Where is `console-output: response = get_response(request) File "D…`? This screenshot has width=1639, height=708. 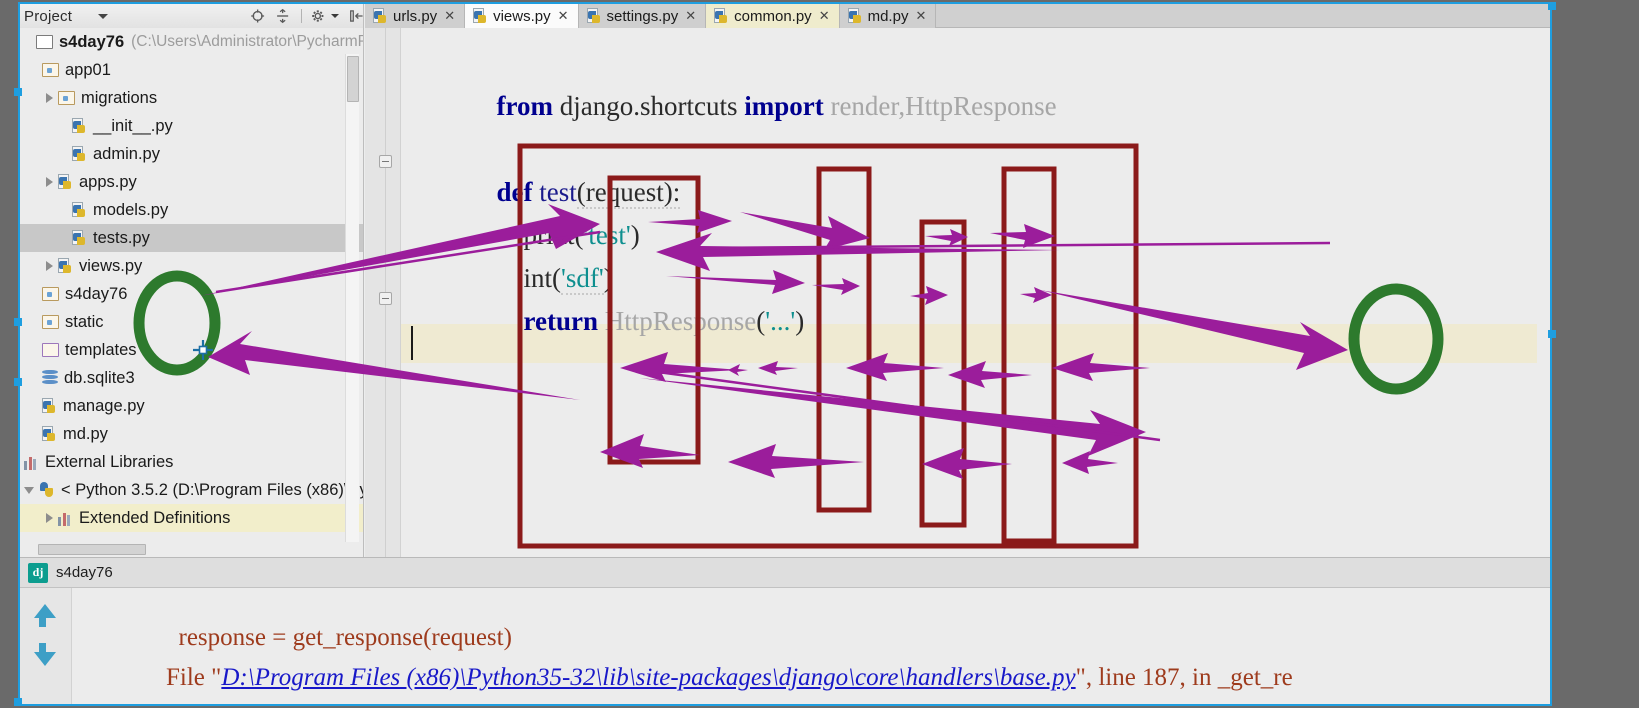
console-output: response = get_response(request) File "D… is located at coordinates (811, 646).